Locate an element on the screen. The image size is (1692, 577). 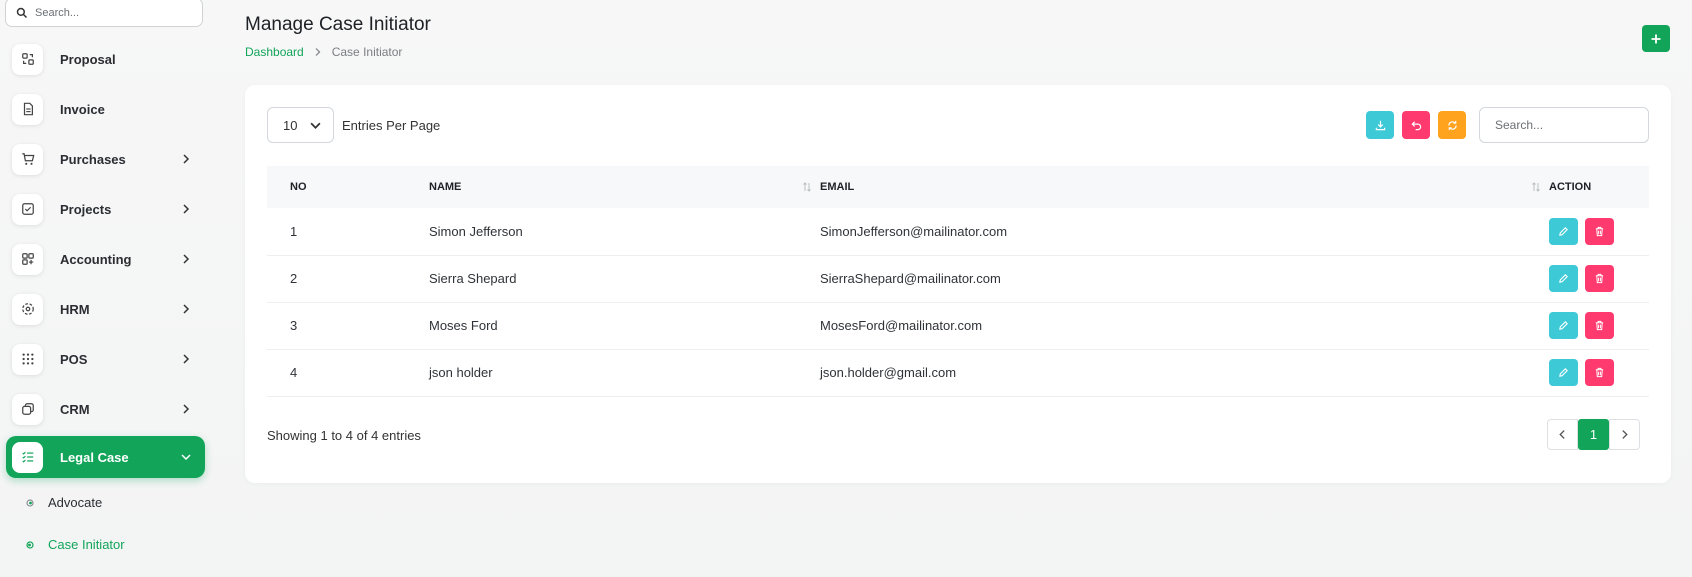
column-header-email: EMAIL is located at coordinates (1184, 187).